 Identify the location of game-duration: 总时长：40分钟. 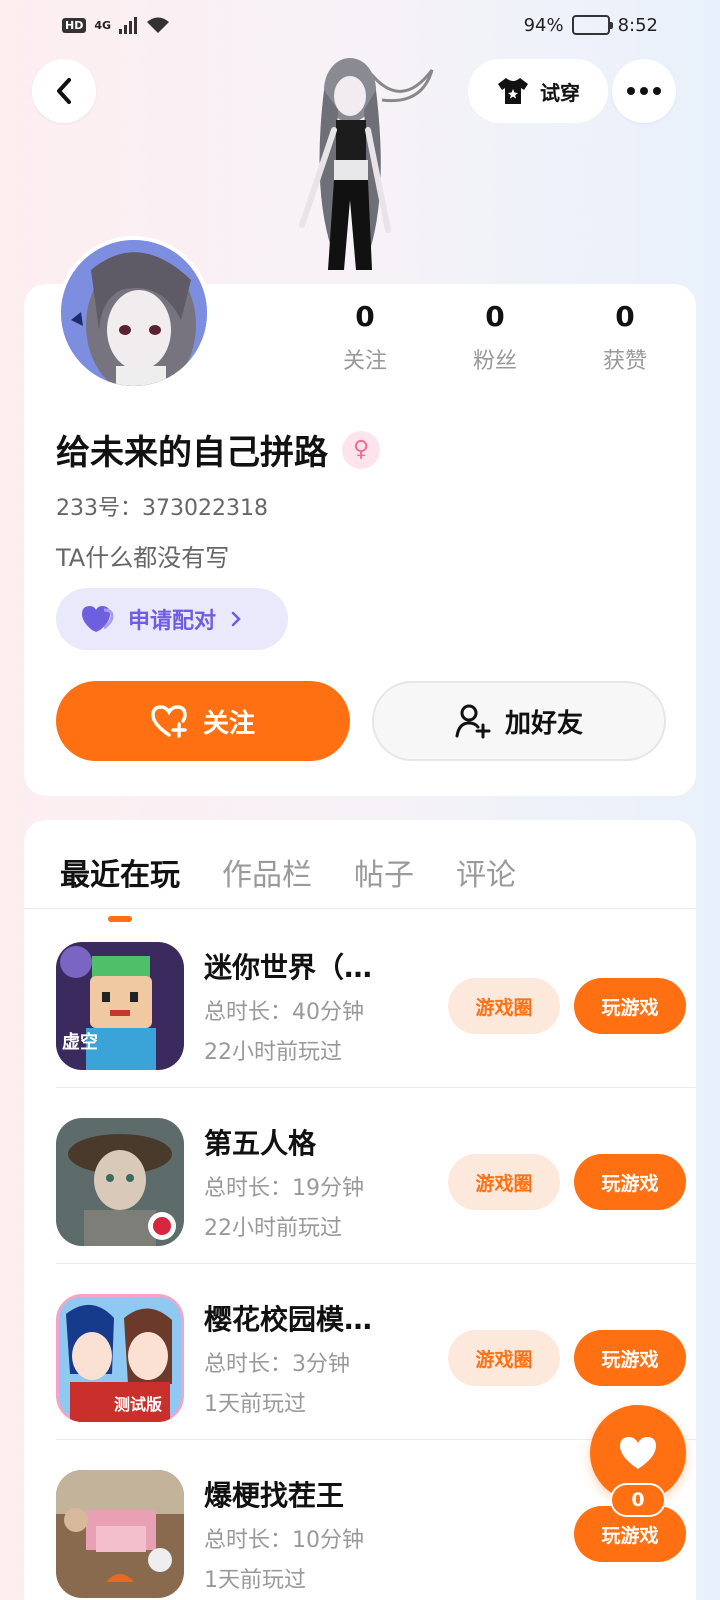
(284, 1012).